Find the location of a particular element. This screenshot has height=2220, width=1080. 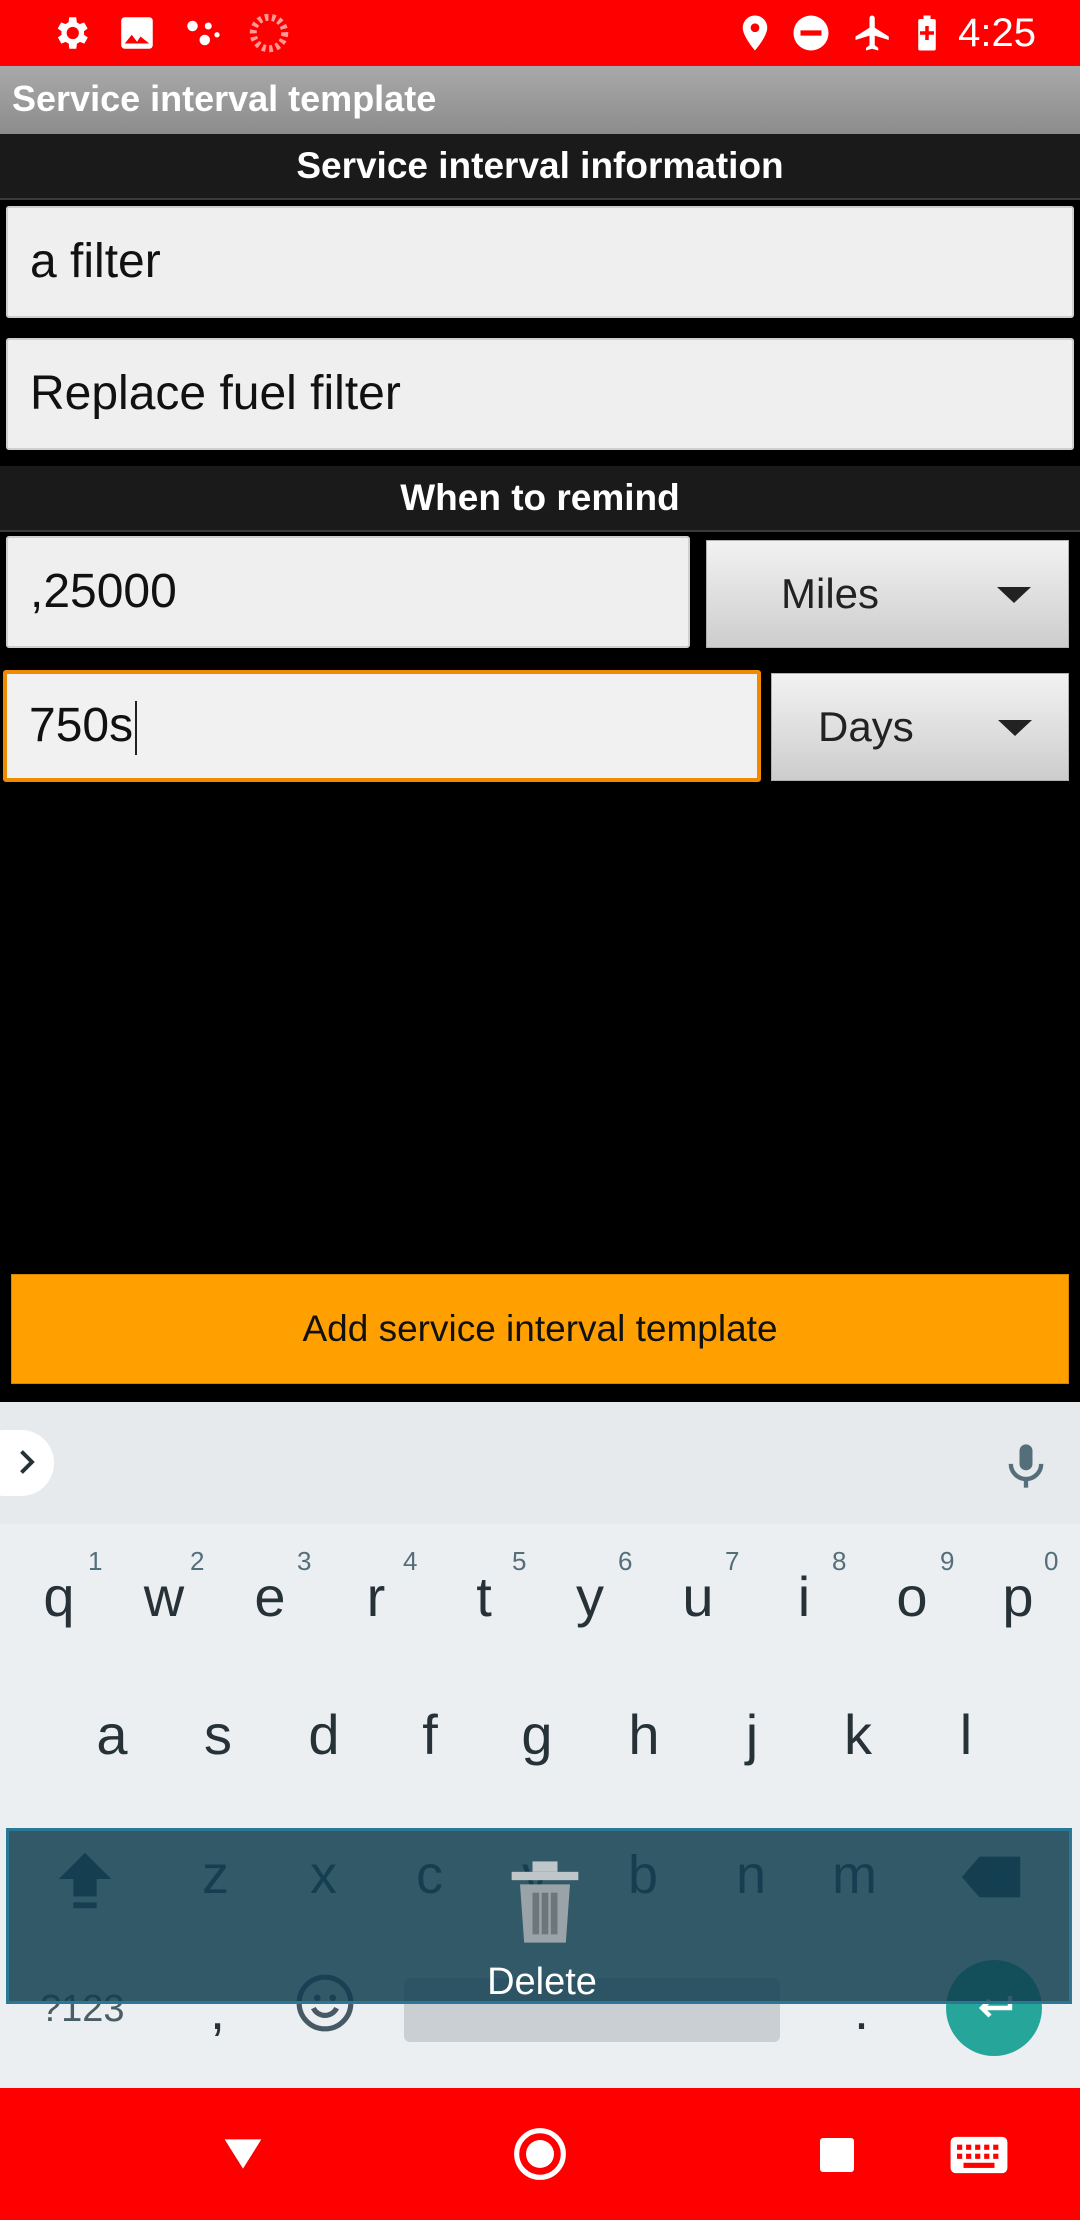

page-title: Service interval template is located at coordinates (224, 98).